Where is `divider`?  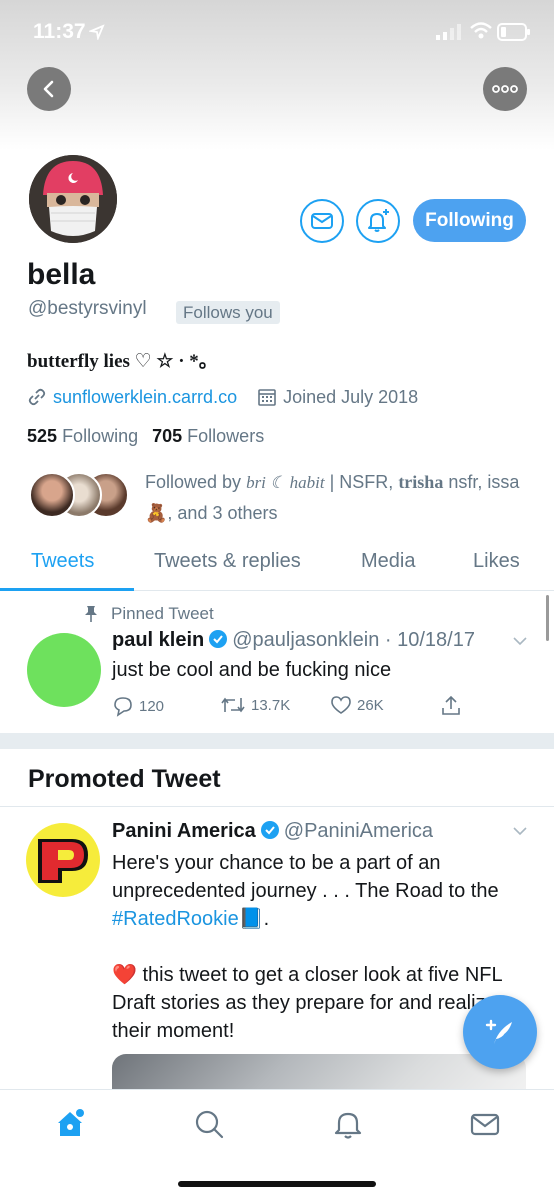
divider is located at coordinates (277, 806).